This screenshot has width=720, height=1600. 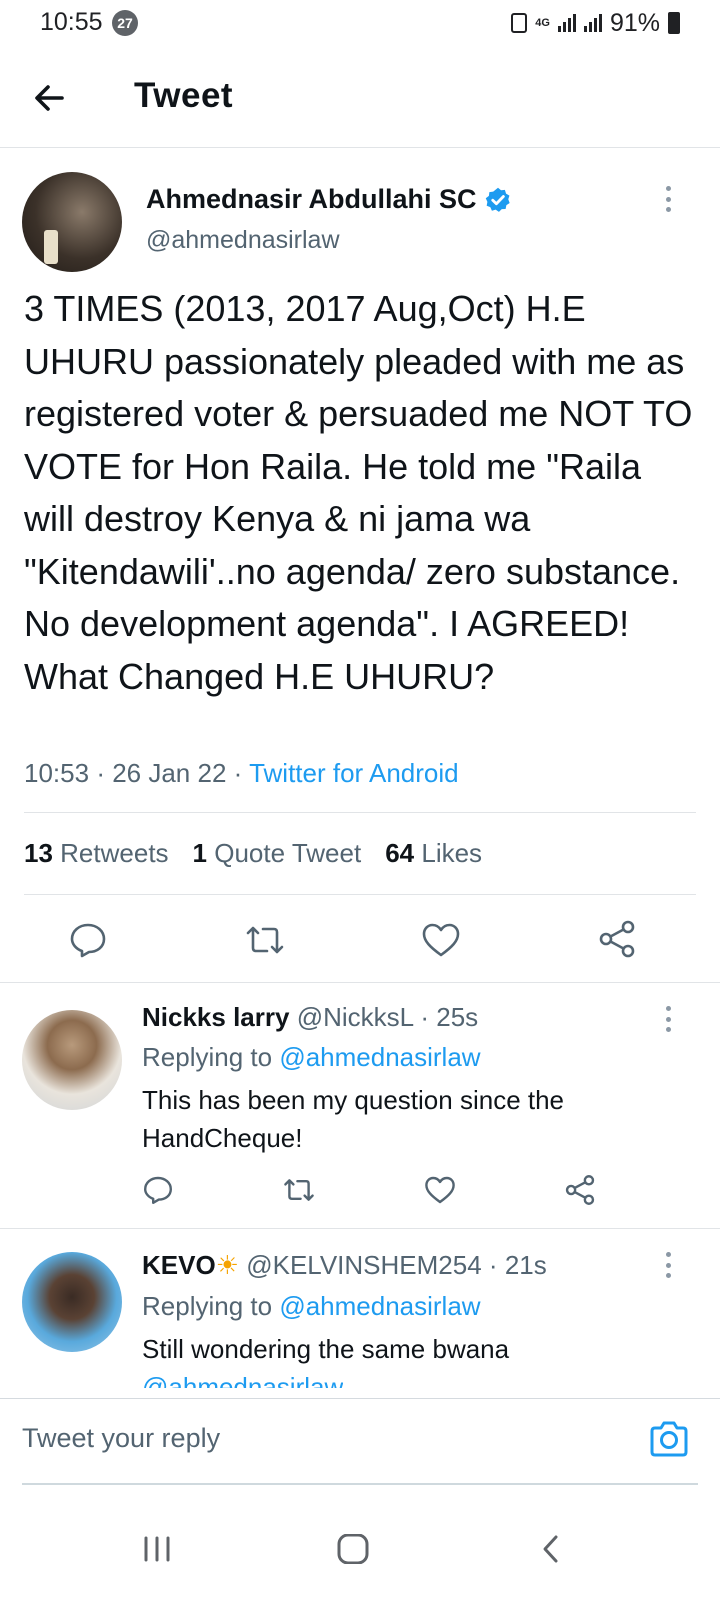 I want to click on network-type-label: 4G, so click(x=542, y=22).